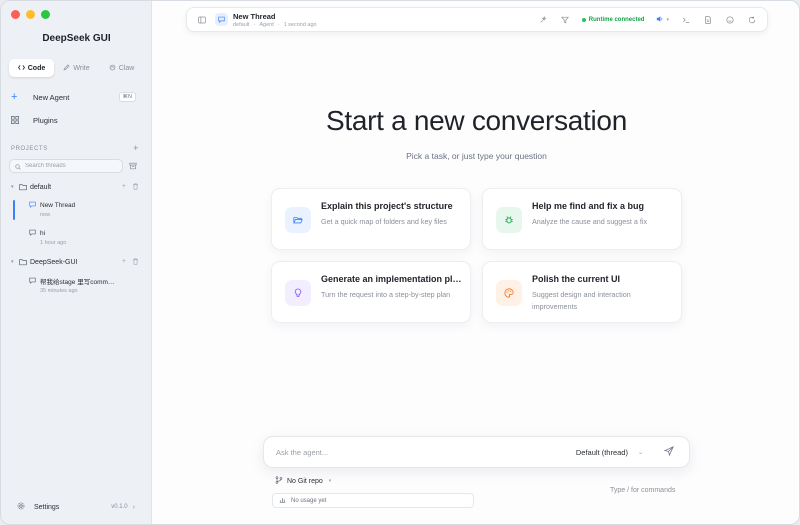 The image size is (800, 525). What do you see at coordinates (590, 221) in the screenshot?
I see `card-description: Analyze the cause and suggest a fix` at bounding box center [590, 221].